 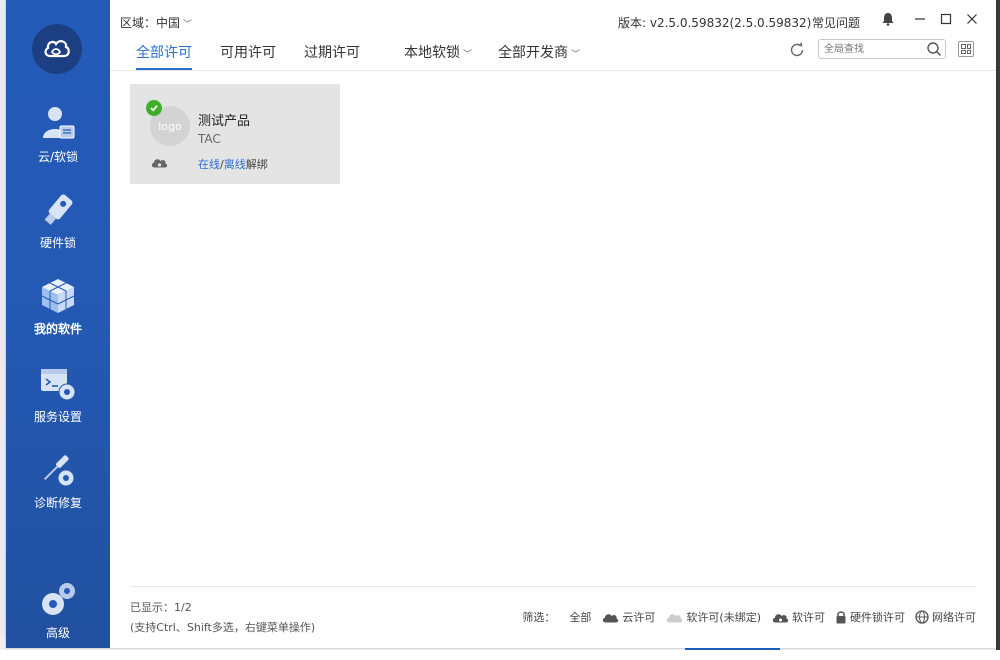 What do you see at coordinates (972, 19) in the screenshot?
I see `close-icon` at bounding box center [972, 19].